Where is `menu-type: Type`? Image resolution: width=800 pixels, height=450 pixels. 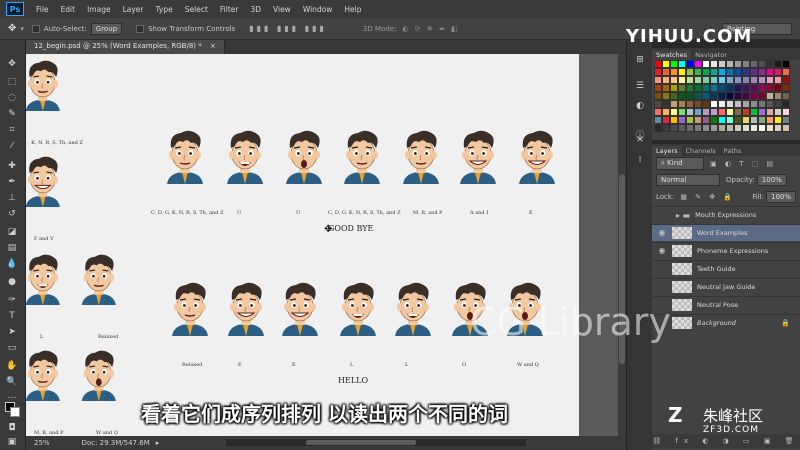
menu-type: Type is located at coordinates (164, 9).